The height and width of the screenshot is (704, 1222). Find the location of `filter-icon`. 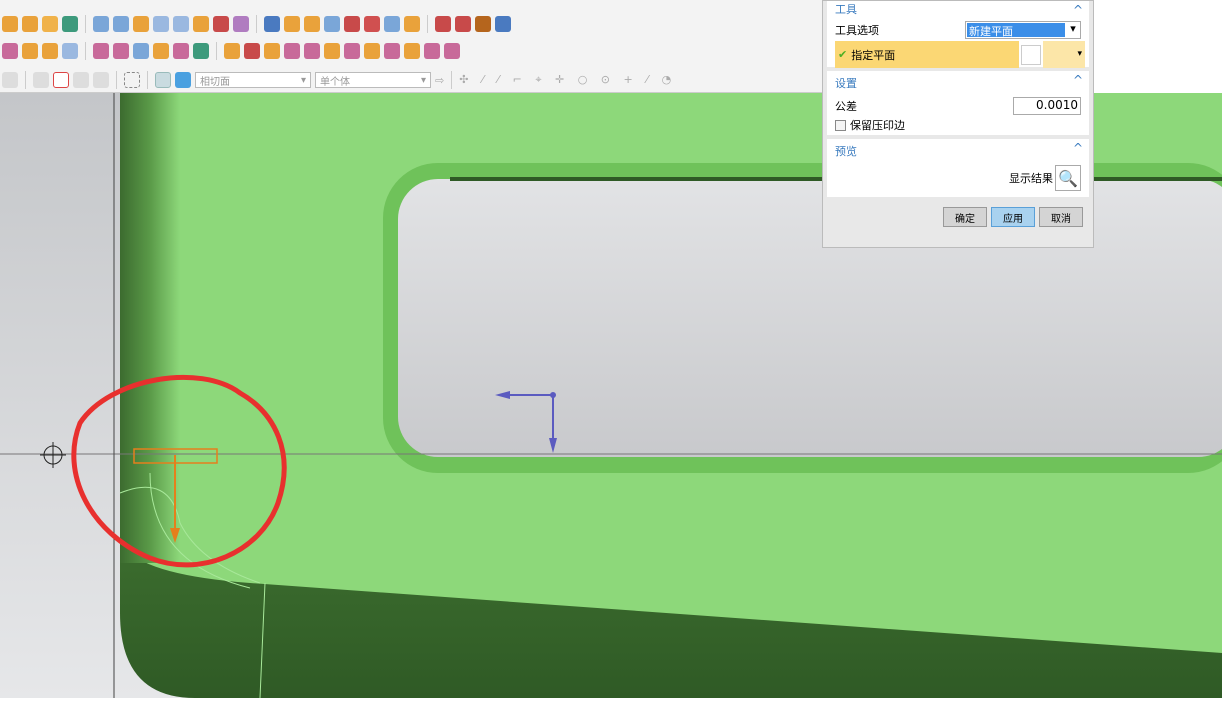

filter-icon is located at coordinates (61, 80).